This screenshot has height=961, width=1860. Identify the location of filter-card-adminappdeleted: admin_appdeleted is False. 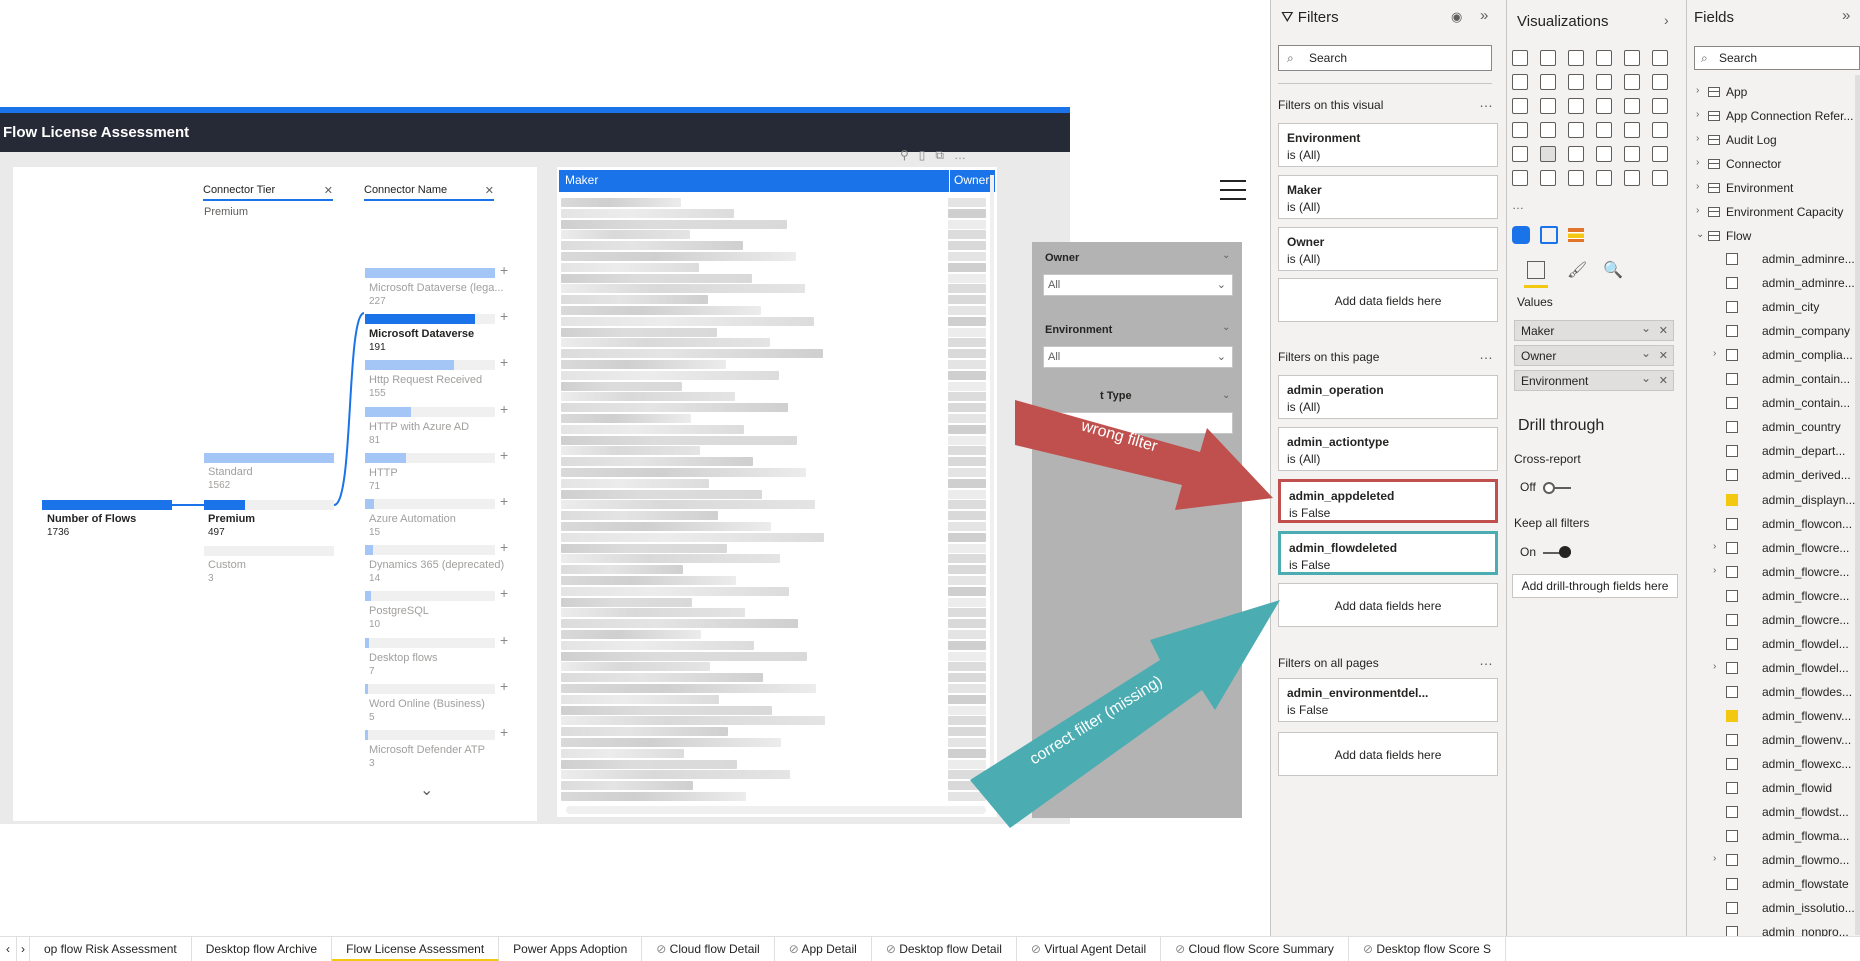
(1388, 501).